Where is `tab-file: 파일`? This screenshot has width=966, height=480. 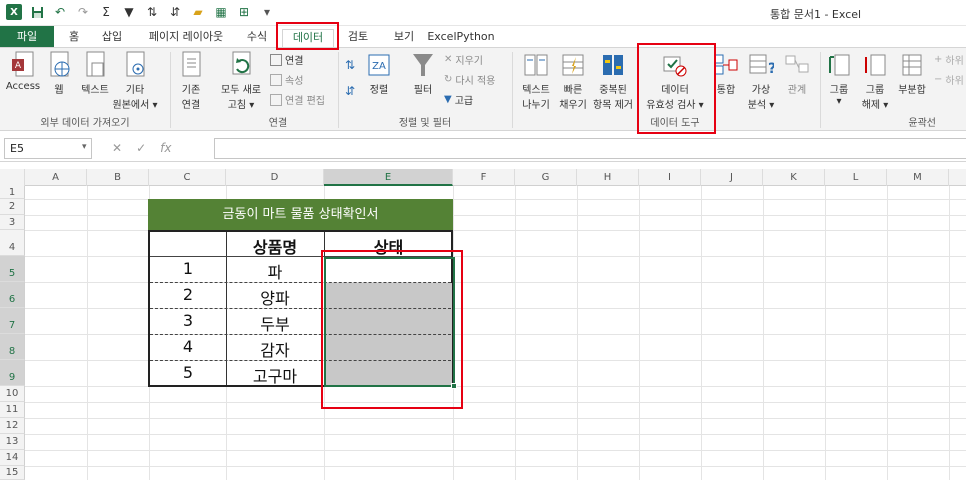 tab-file: 파일 is located at coordinates (27, 36).